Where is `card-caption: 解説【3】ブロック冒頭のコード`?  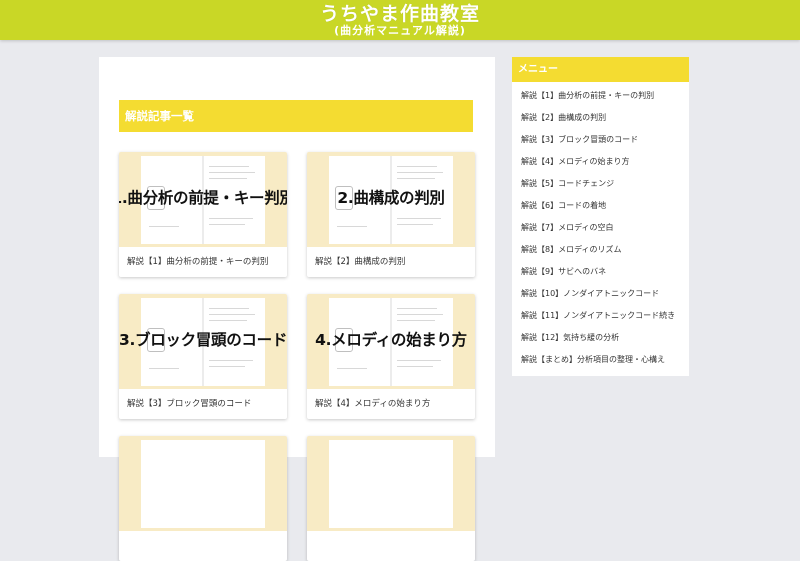 card-caption: 解説【3】ブロック冒頭のコード is located at coordinates (189, 404).